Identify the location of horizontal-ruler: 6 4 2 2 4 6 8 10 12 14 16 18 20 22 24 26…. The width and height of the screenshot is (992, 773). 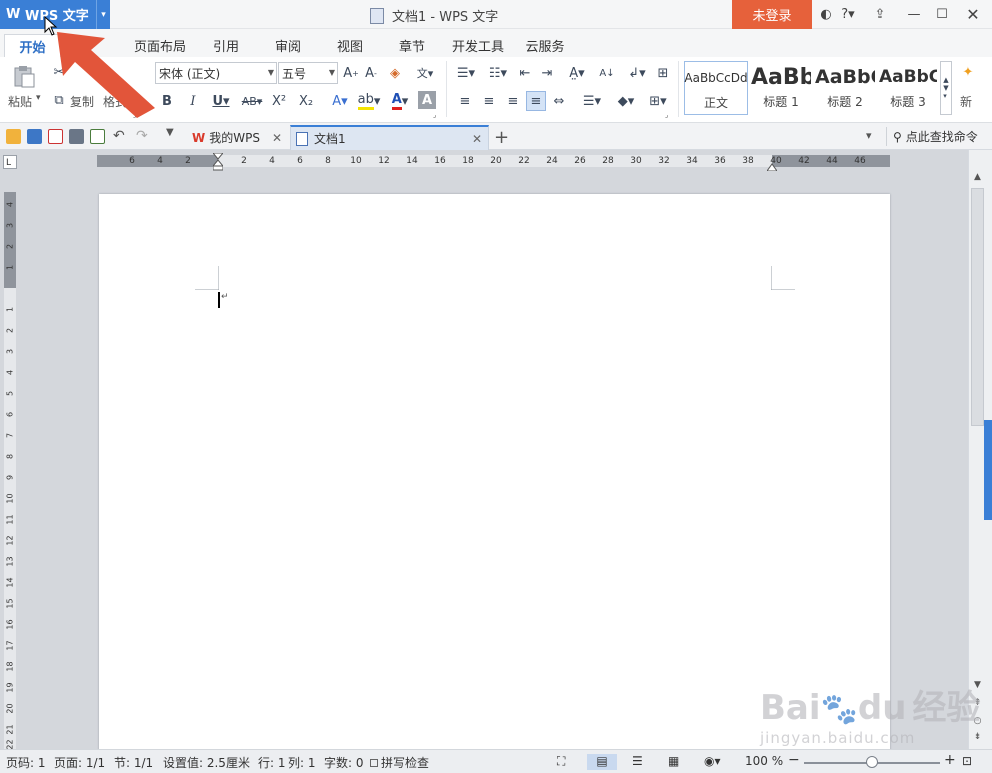
(493, 162).